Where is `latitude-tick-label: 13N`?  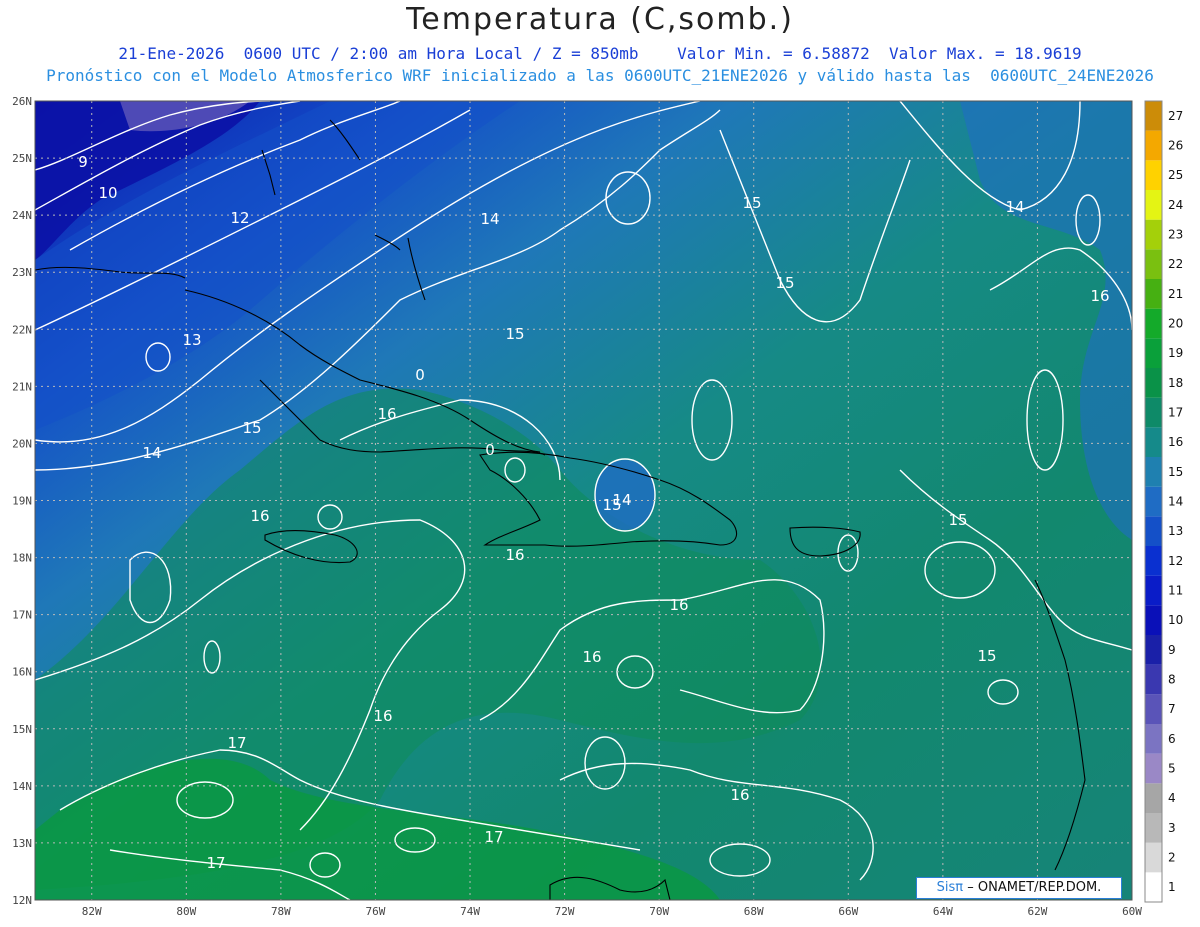
latitude-tick-label: 13N is located at coordinates (22, 843).